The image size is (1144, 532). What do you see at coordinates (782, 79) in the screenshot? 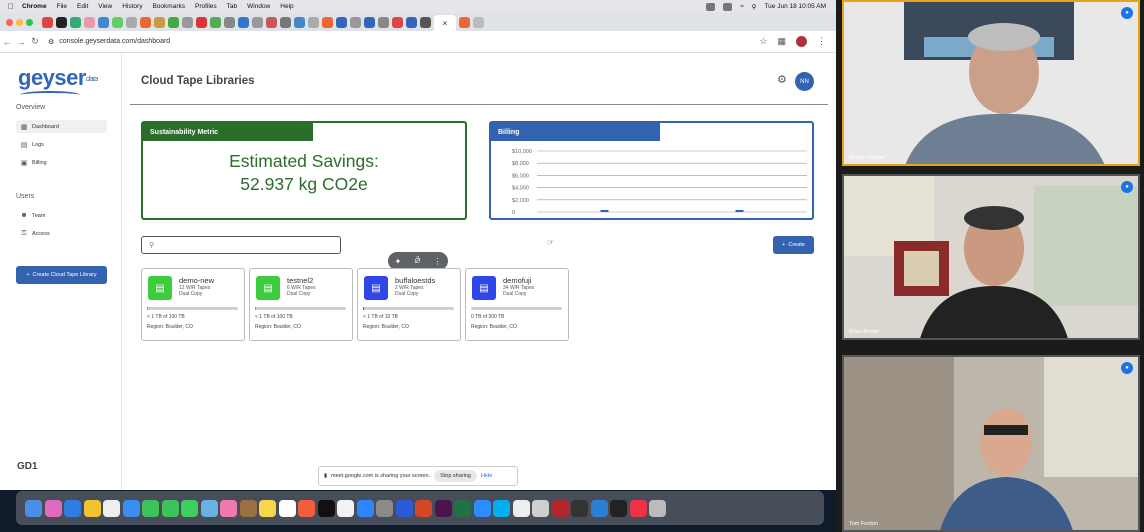
I see `gear-icon: ⚙` at bounding box center [782, 79].